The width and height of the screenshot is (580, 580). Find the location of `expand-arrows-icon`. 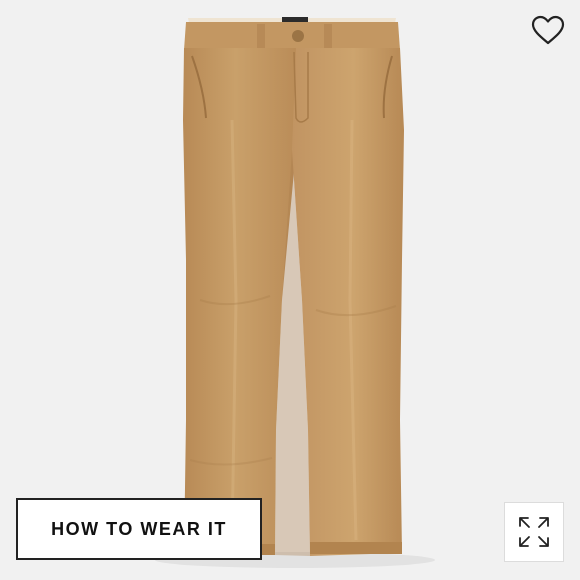

expand-arrows-icon is located at coordinates (534, 532).